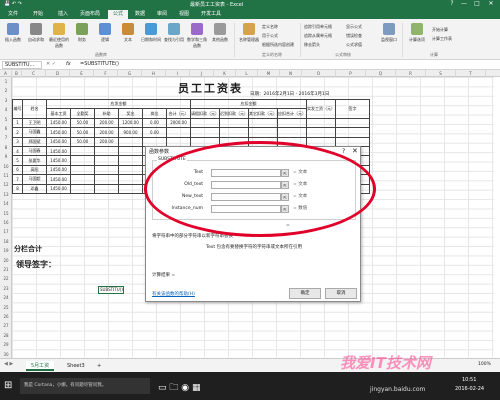  What do you see at coordinates (8, 364) in the screenshot?
I see `sheet-nav-arrows: ◀ ▶` at bounding box center [8, 364].